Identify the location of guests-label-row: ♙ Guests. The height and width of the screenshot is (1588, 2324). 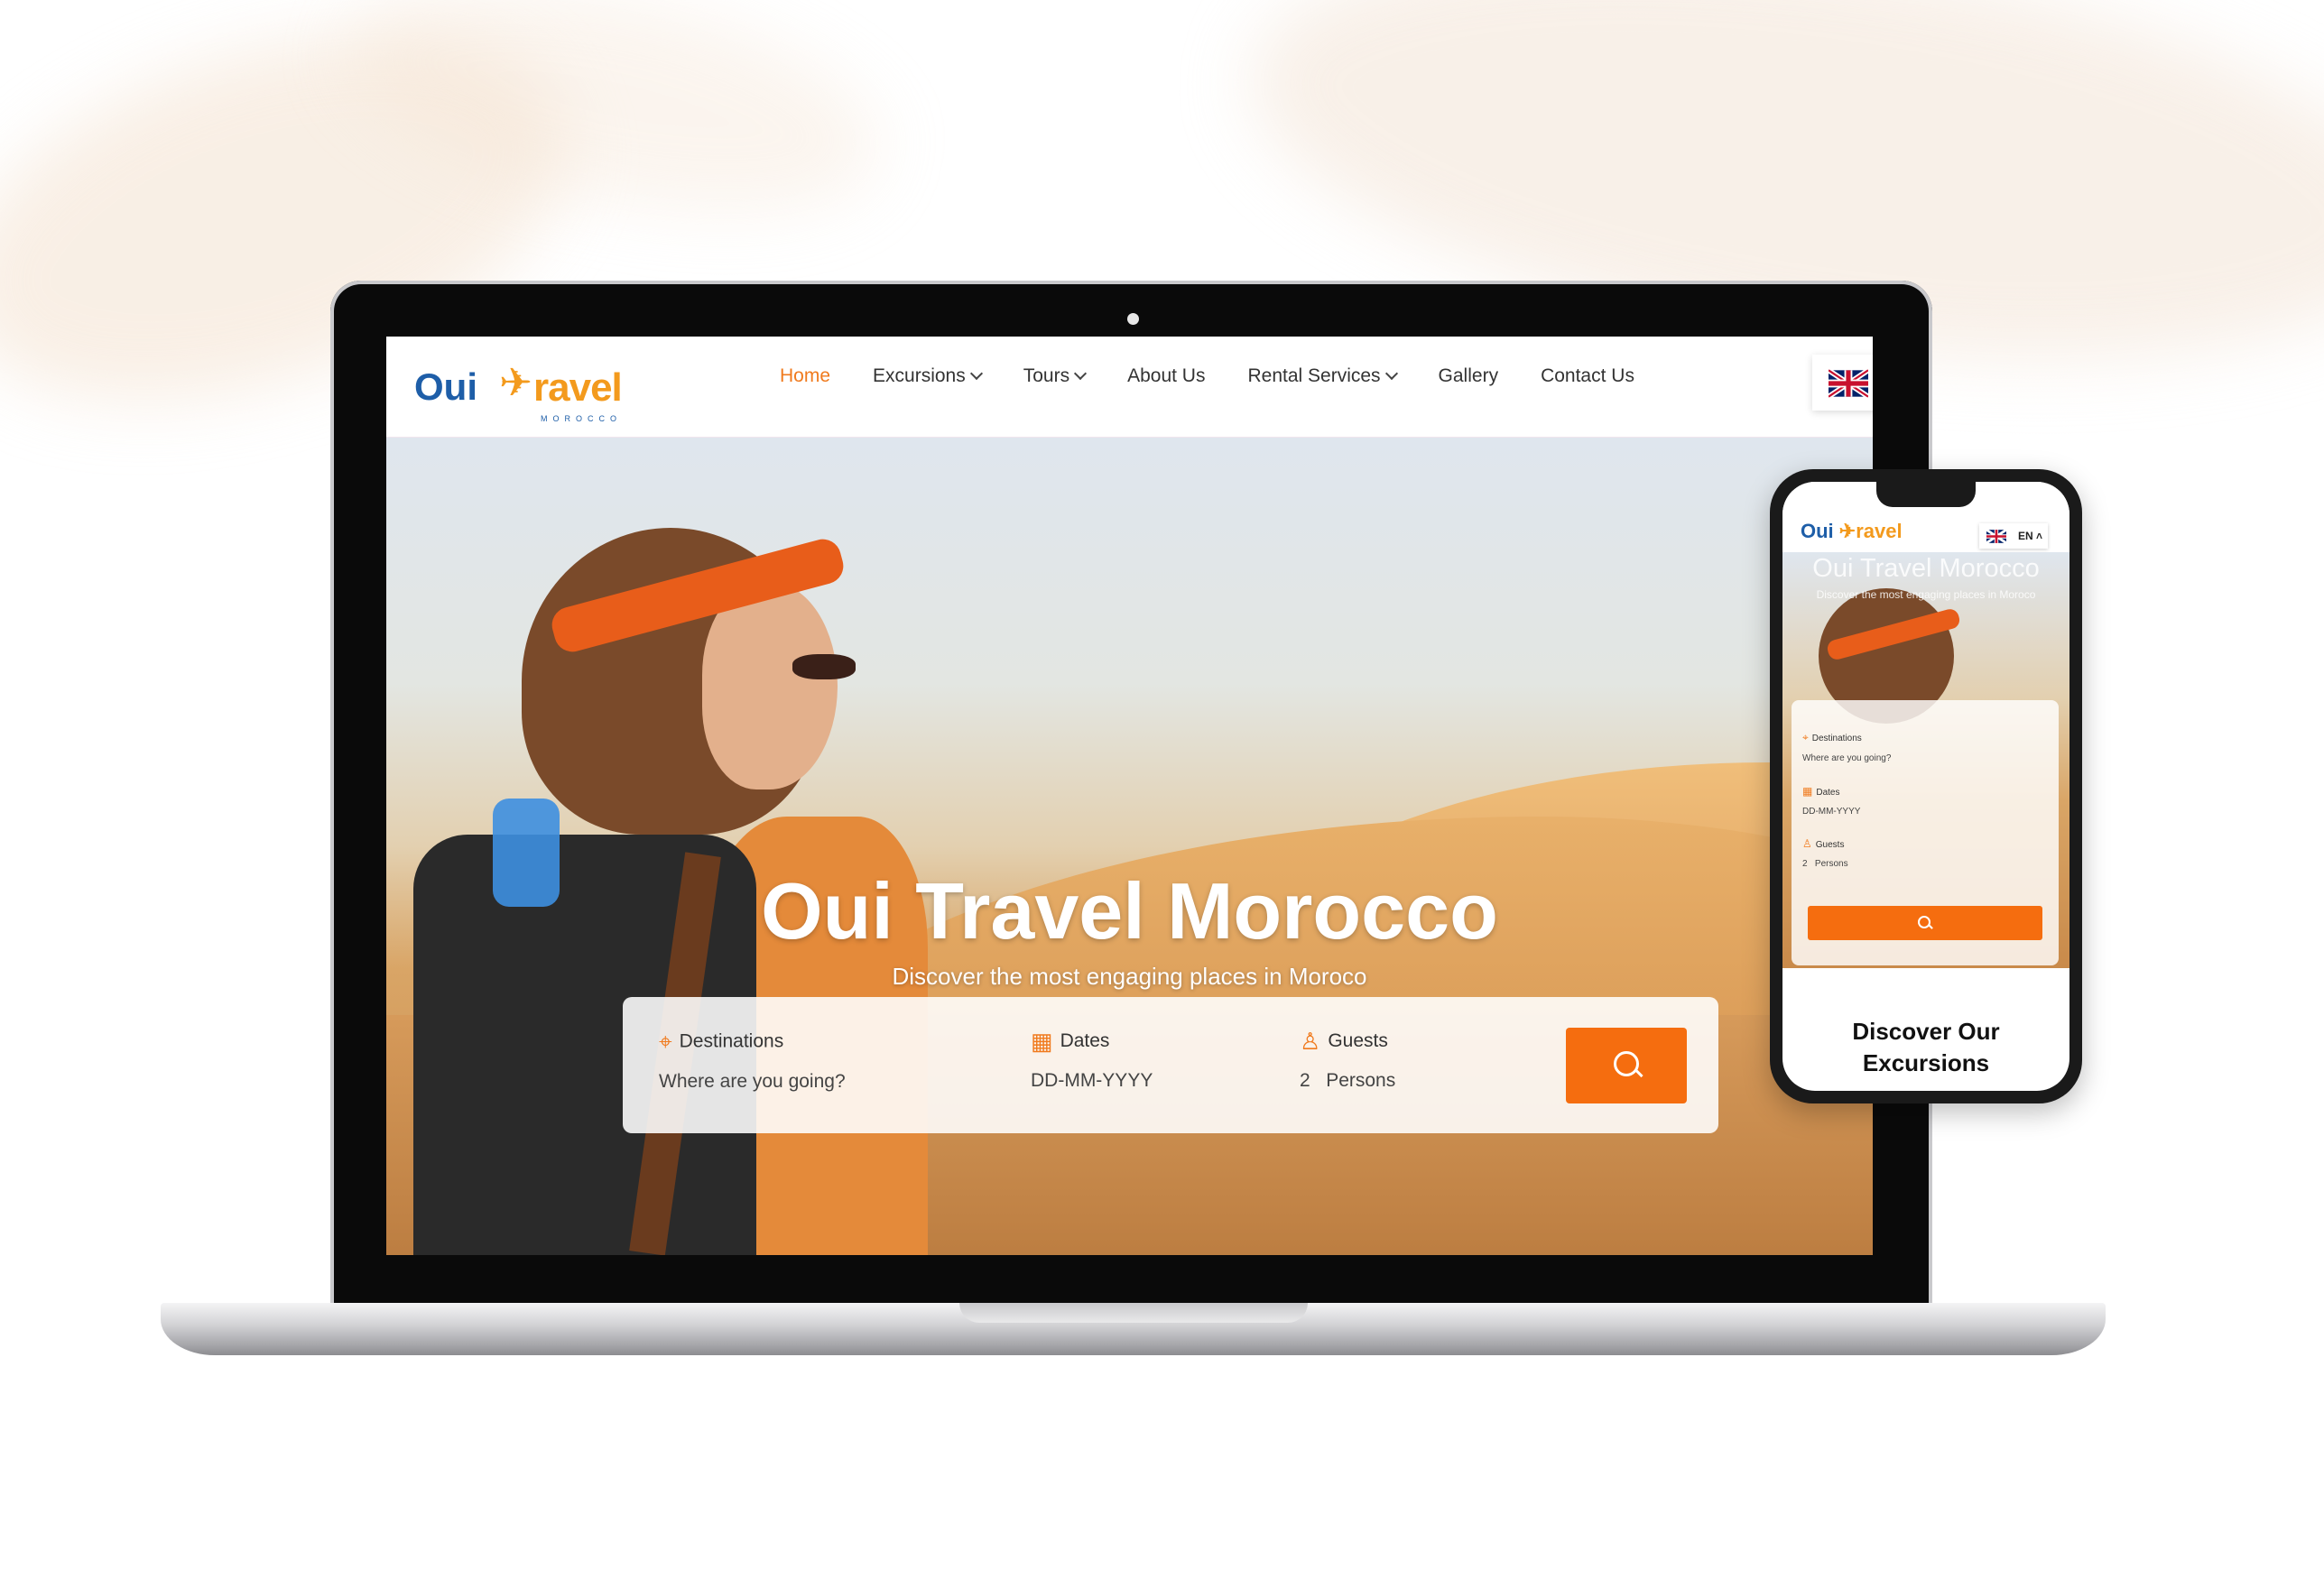
(1348, 1042).